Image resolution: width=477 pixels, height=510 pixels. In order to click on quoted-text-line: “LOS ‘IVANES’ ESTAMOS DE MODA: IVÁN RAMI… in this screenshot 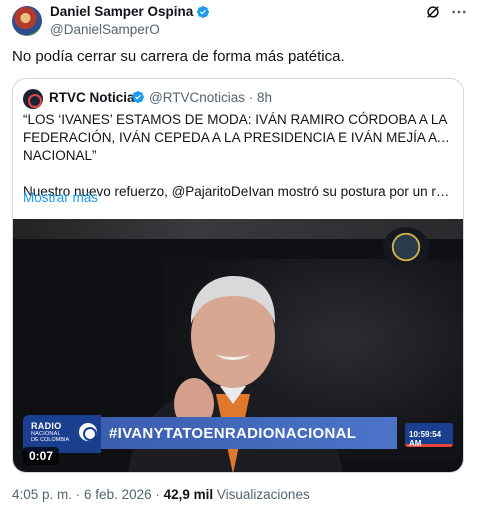, I will do `click(235, 119)`.